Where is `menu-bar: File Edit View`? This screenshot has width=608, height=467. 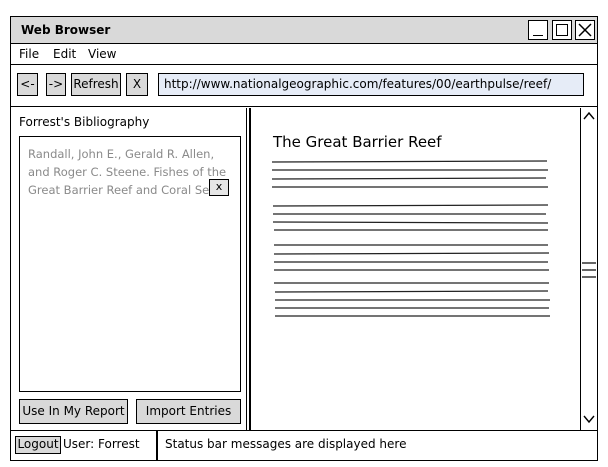
menu-bar: File Edit View is located at coordinates (304, 55).